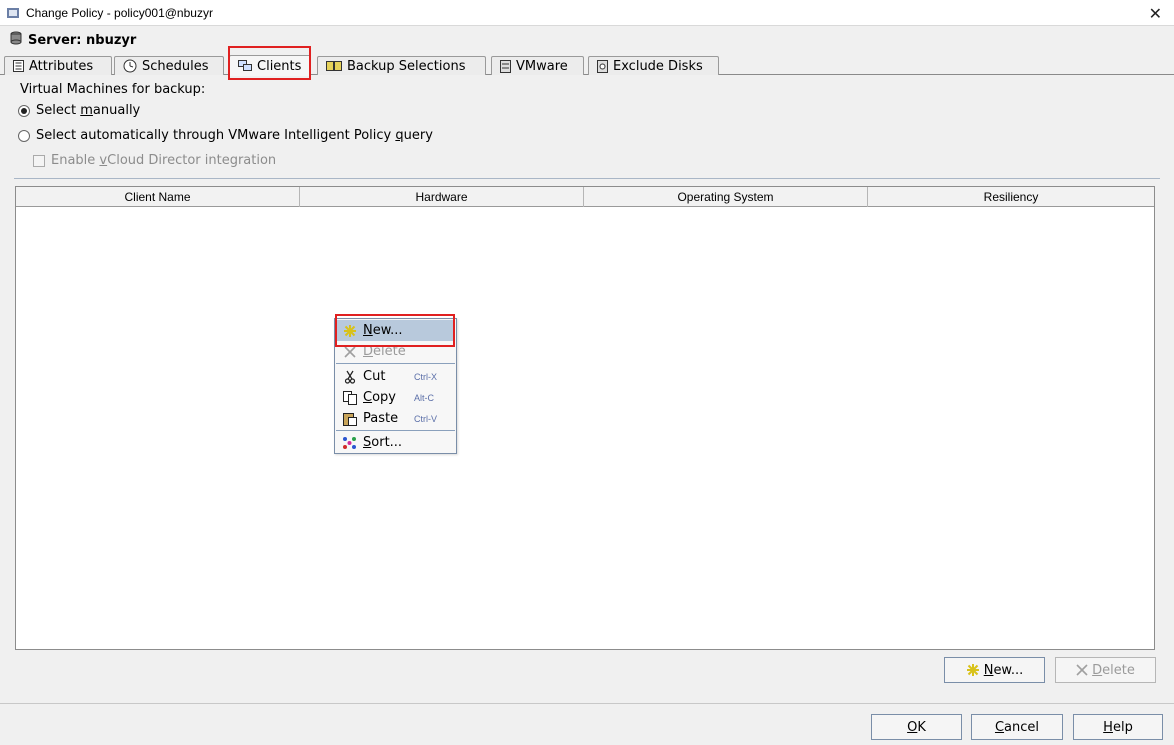  What do you see at coordinates (602, 66) in the screenshot?
I see `disk-icon` at bounding box center [602, 66].